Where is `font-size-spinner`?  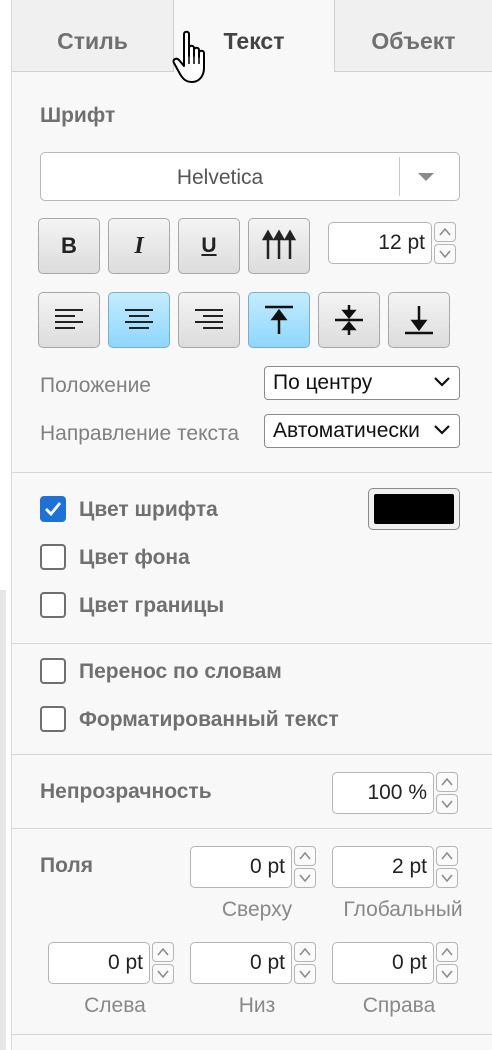 font-size-spinner is located at coordinates (445, 243).